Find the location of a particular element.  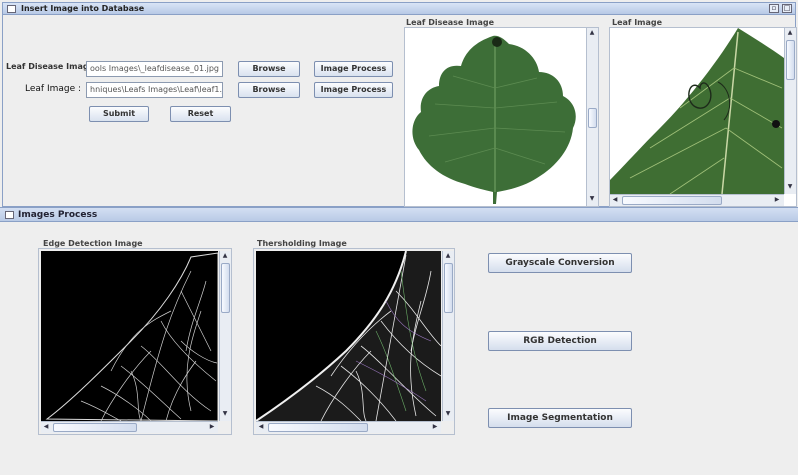

browse-disease-button: Browse is located at coordinates (269, 69).